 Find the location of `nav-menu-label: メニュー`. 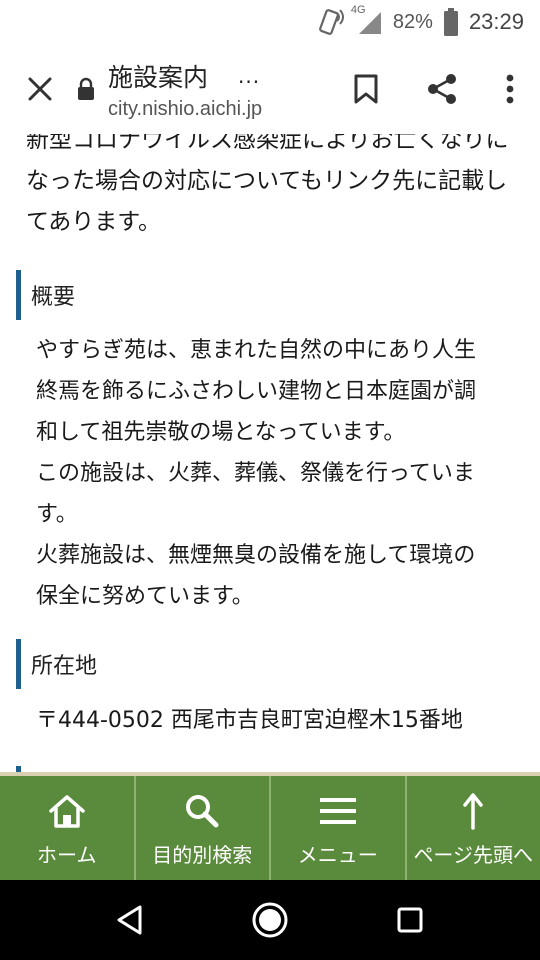

nav-menu-label: メニュー is located at coordinates (337, 854).